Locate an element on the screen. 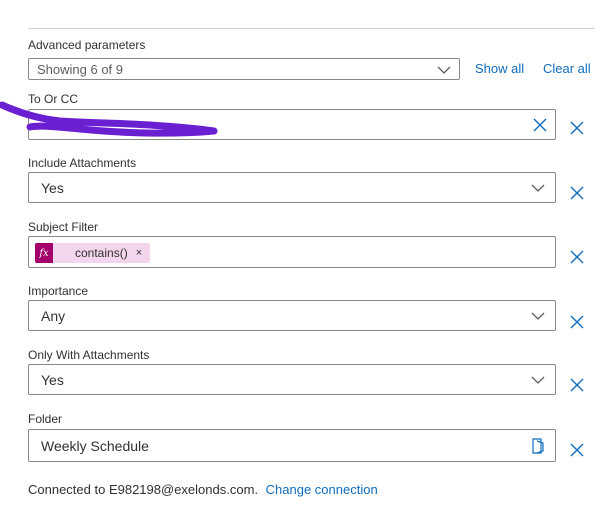  remove-to-or-cc-icon is located at coordinates (577, 128).